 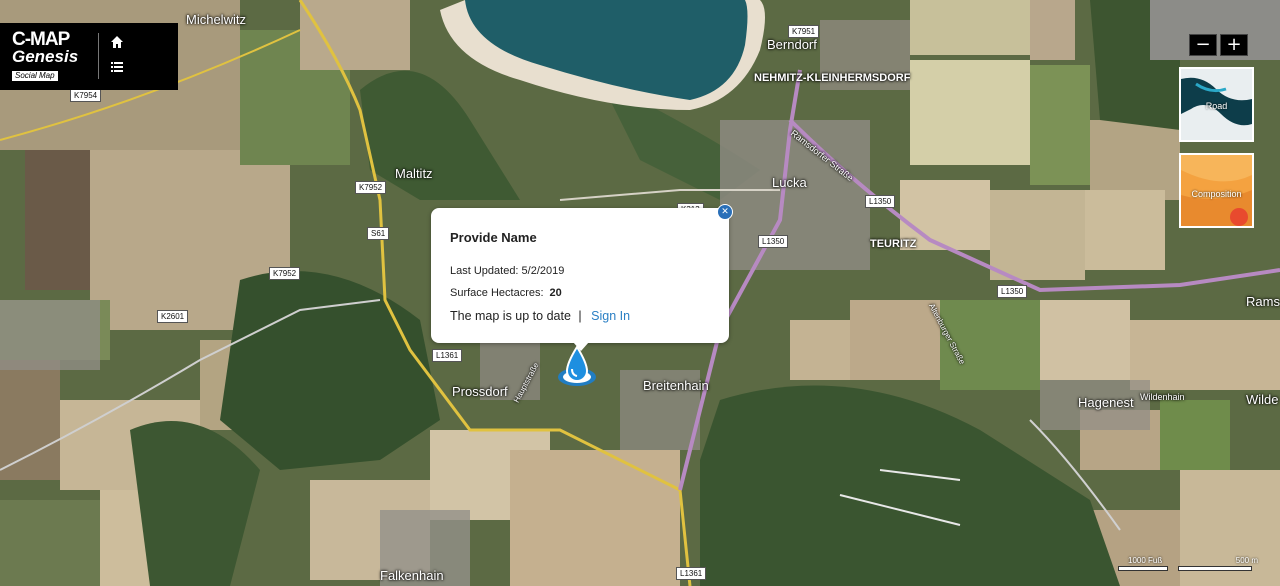 What do you see at coordinates (412, 575) in the screenshot?
I see `place-label-falkenhain: Falkenhain` at bounding box center [412, 575].